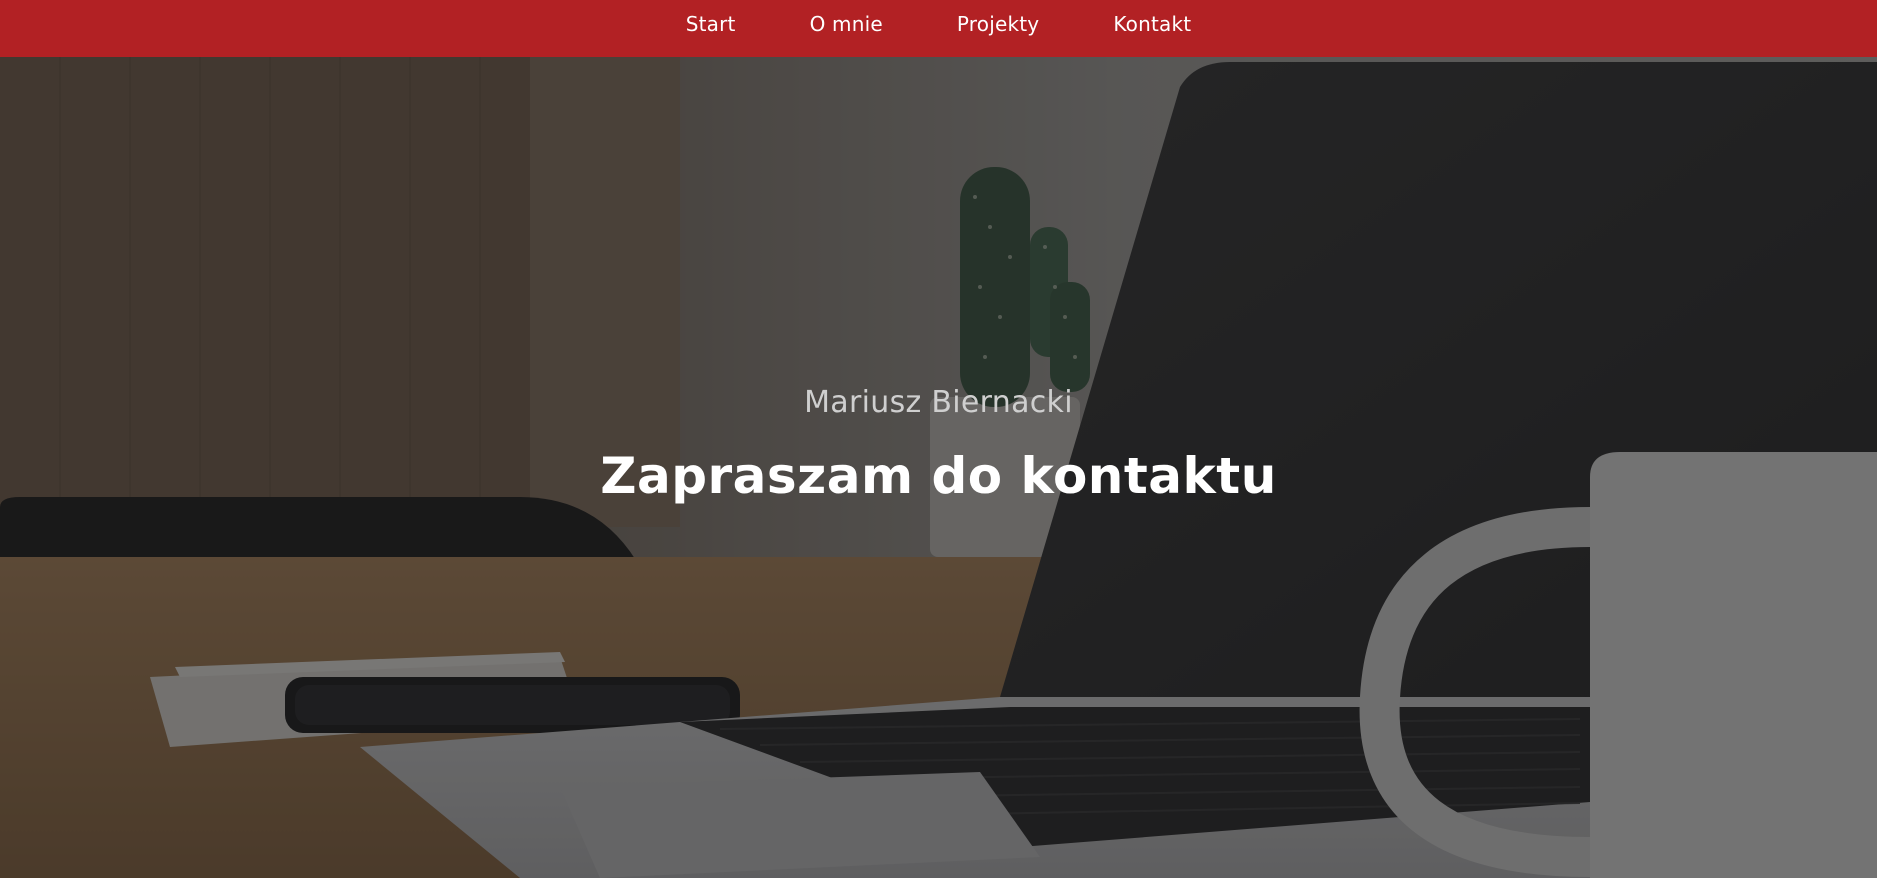 This screenshot has height=878, width=1877. What do you see at coordinates (998, 24) in the screenshot?
I see `nav-link-projekty: Projekty` at bounding box center [998, 24].